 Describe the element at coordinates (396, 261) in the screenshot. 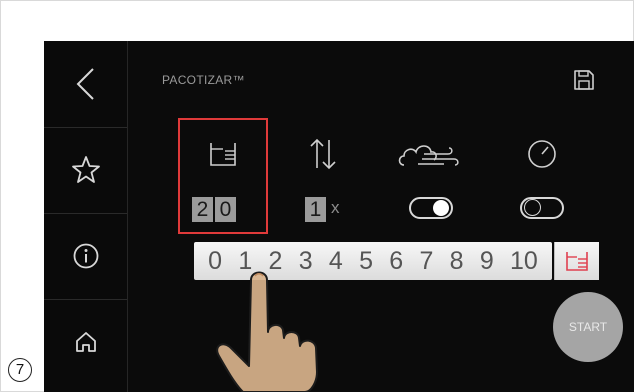

I see `scale-number: 6` at that location.